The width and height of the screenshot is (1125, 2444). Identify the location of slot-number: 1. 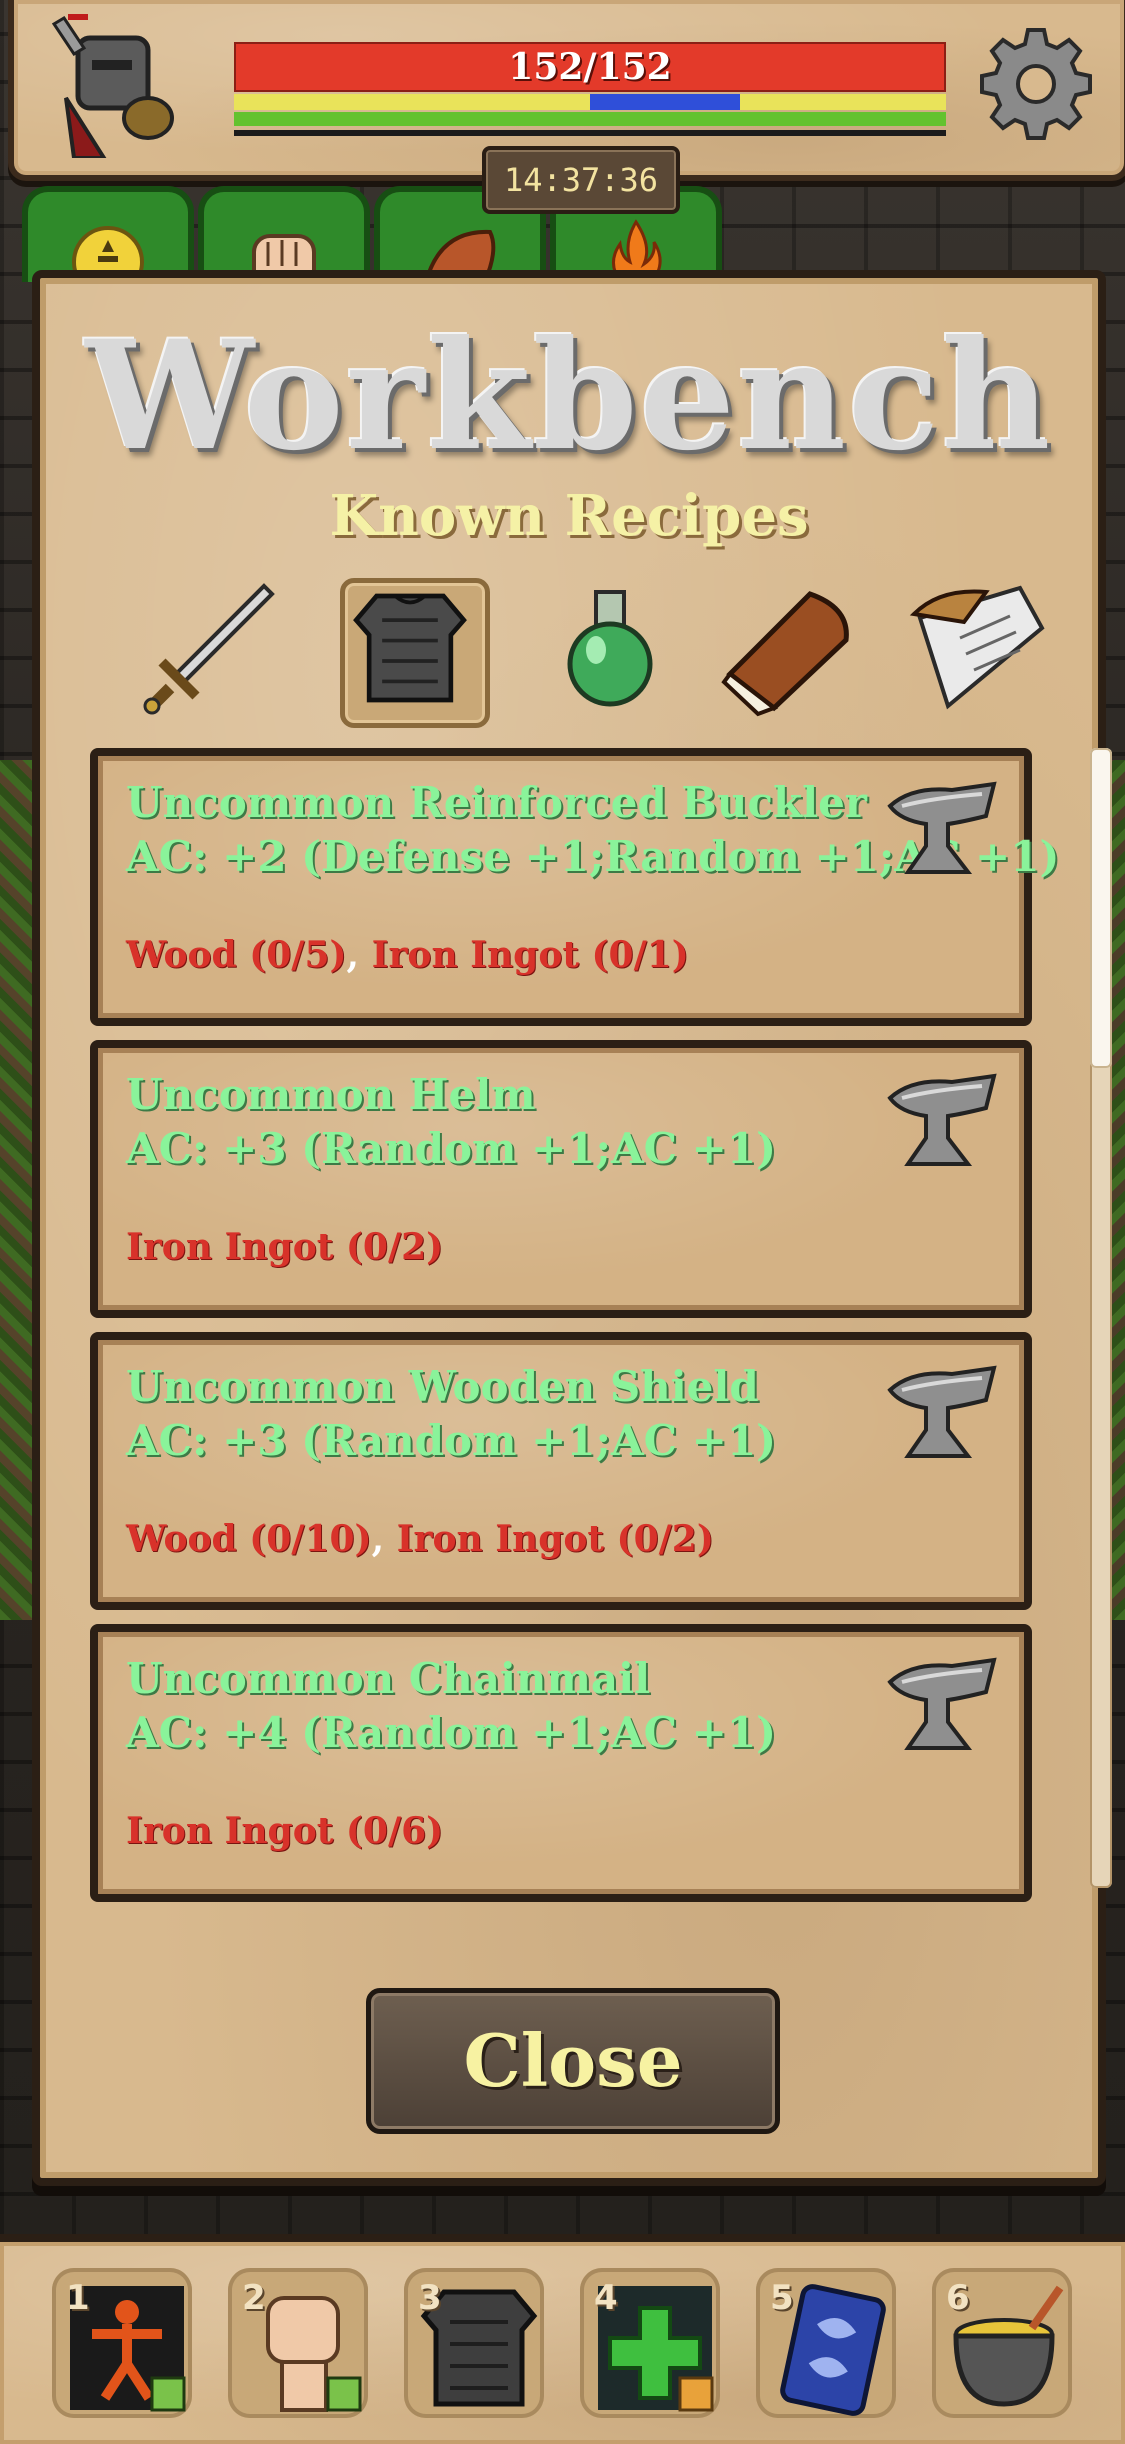
(78, 2298).